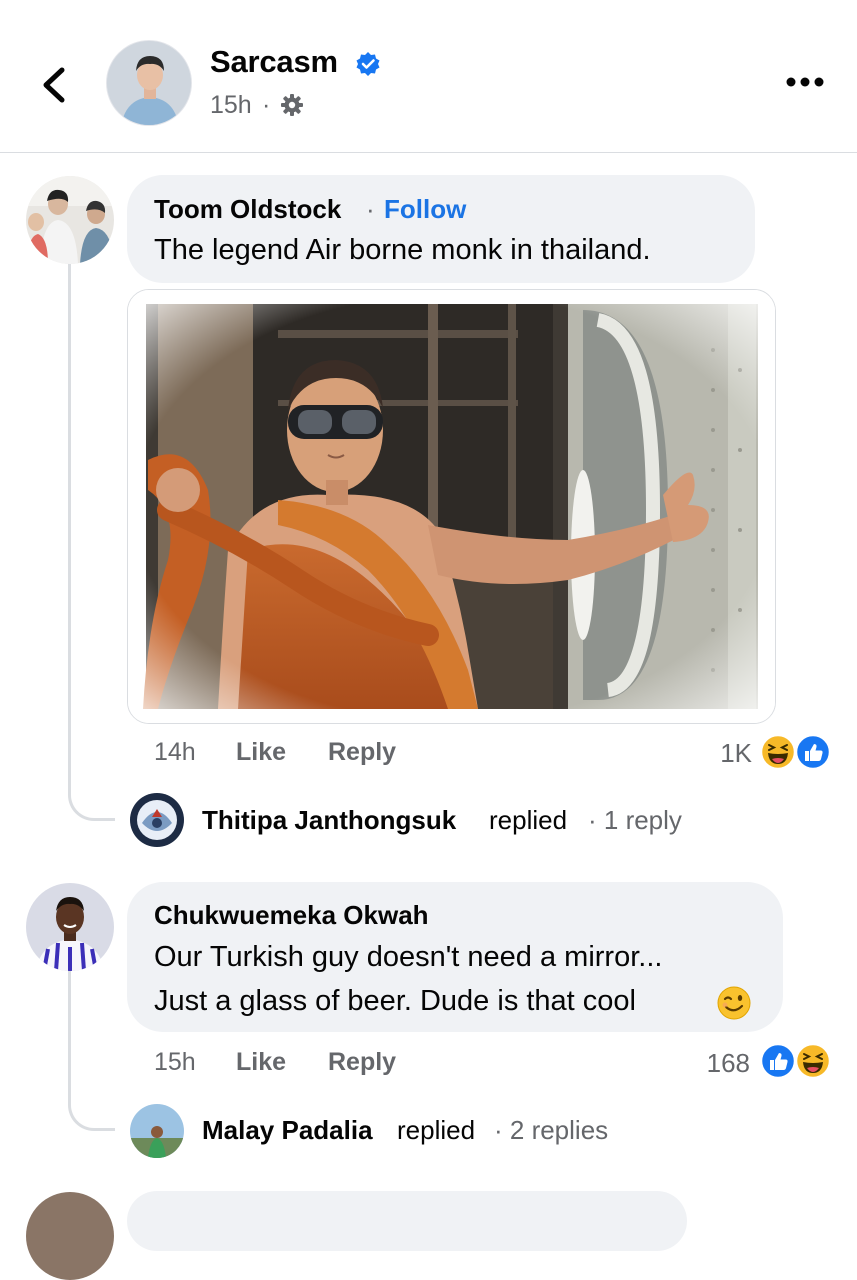 The width and height of the screenshot is (857, 1280). I want to click on comment-author: Chukwuemeka Okwah, so click(291, 915).